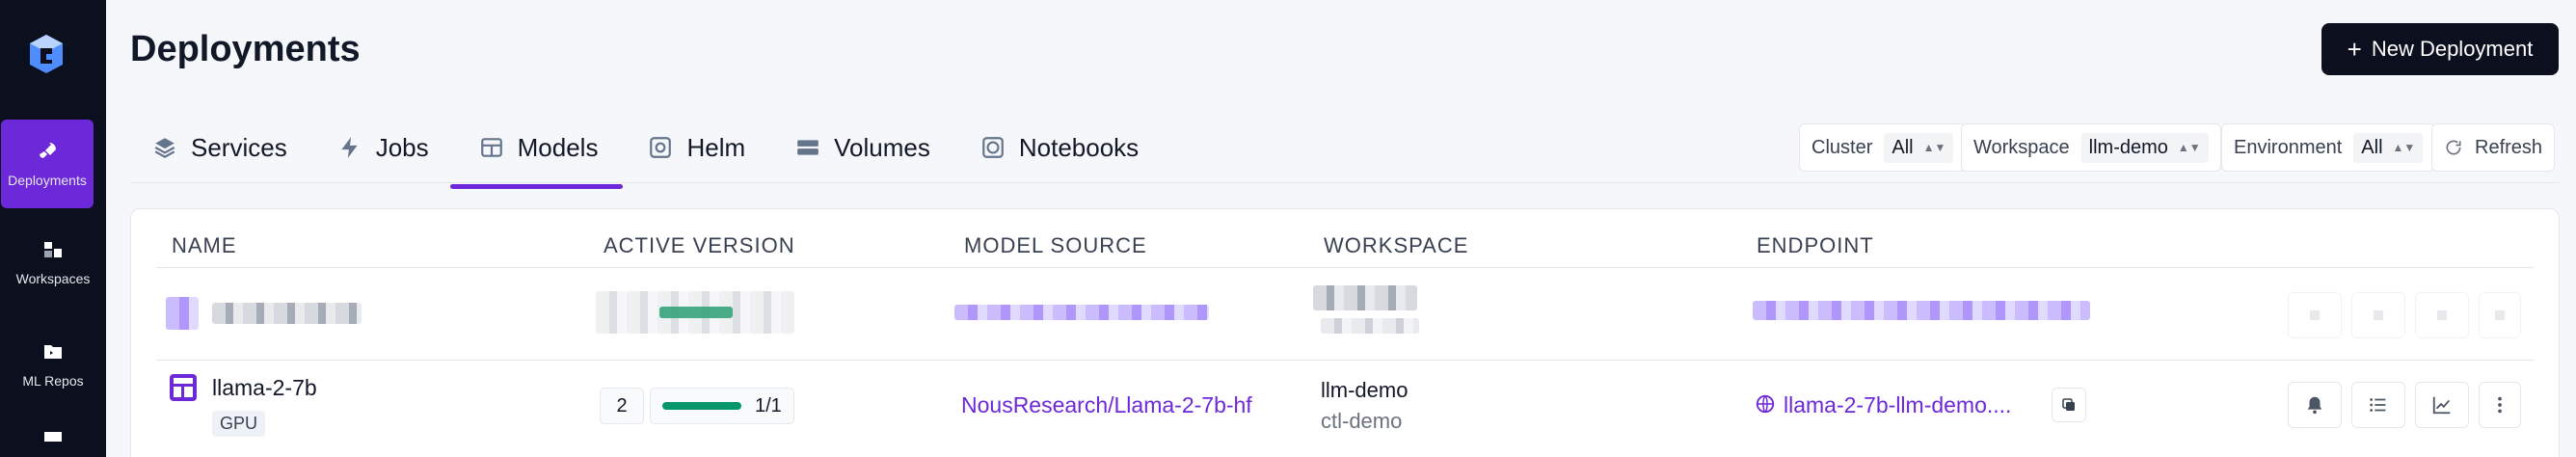  What do you see at coordinates (1345, 268) in the screenshot?
I see `table-header-divider` at bounding box center [1345, 268].